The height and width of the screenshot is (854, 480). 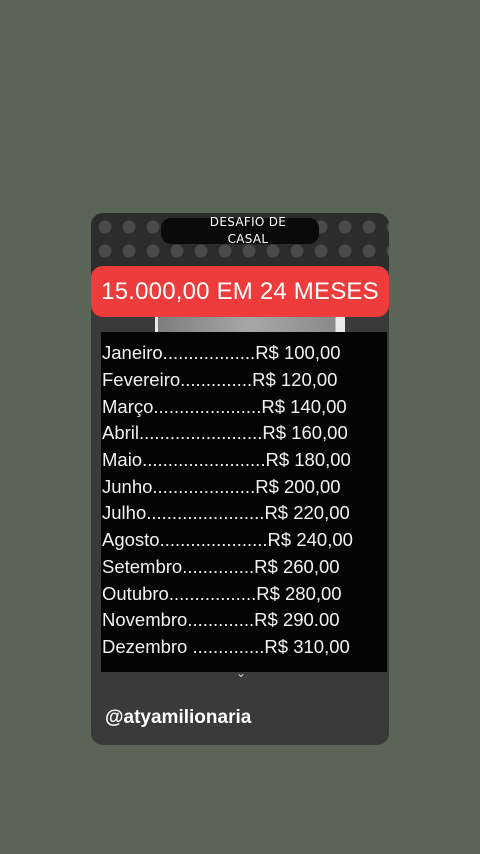 I want to click on goal-banner: 15.000,00 EM 24 MESES, so click(x=240, y=291).